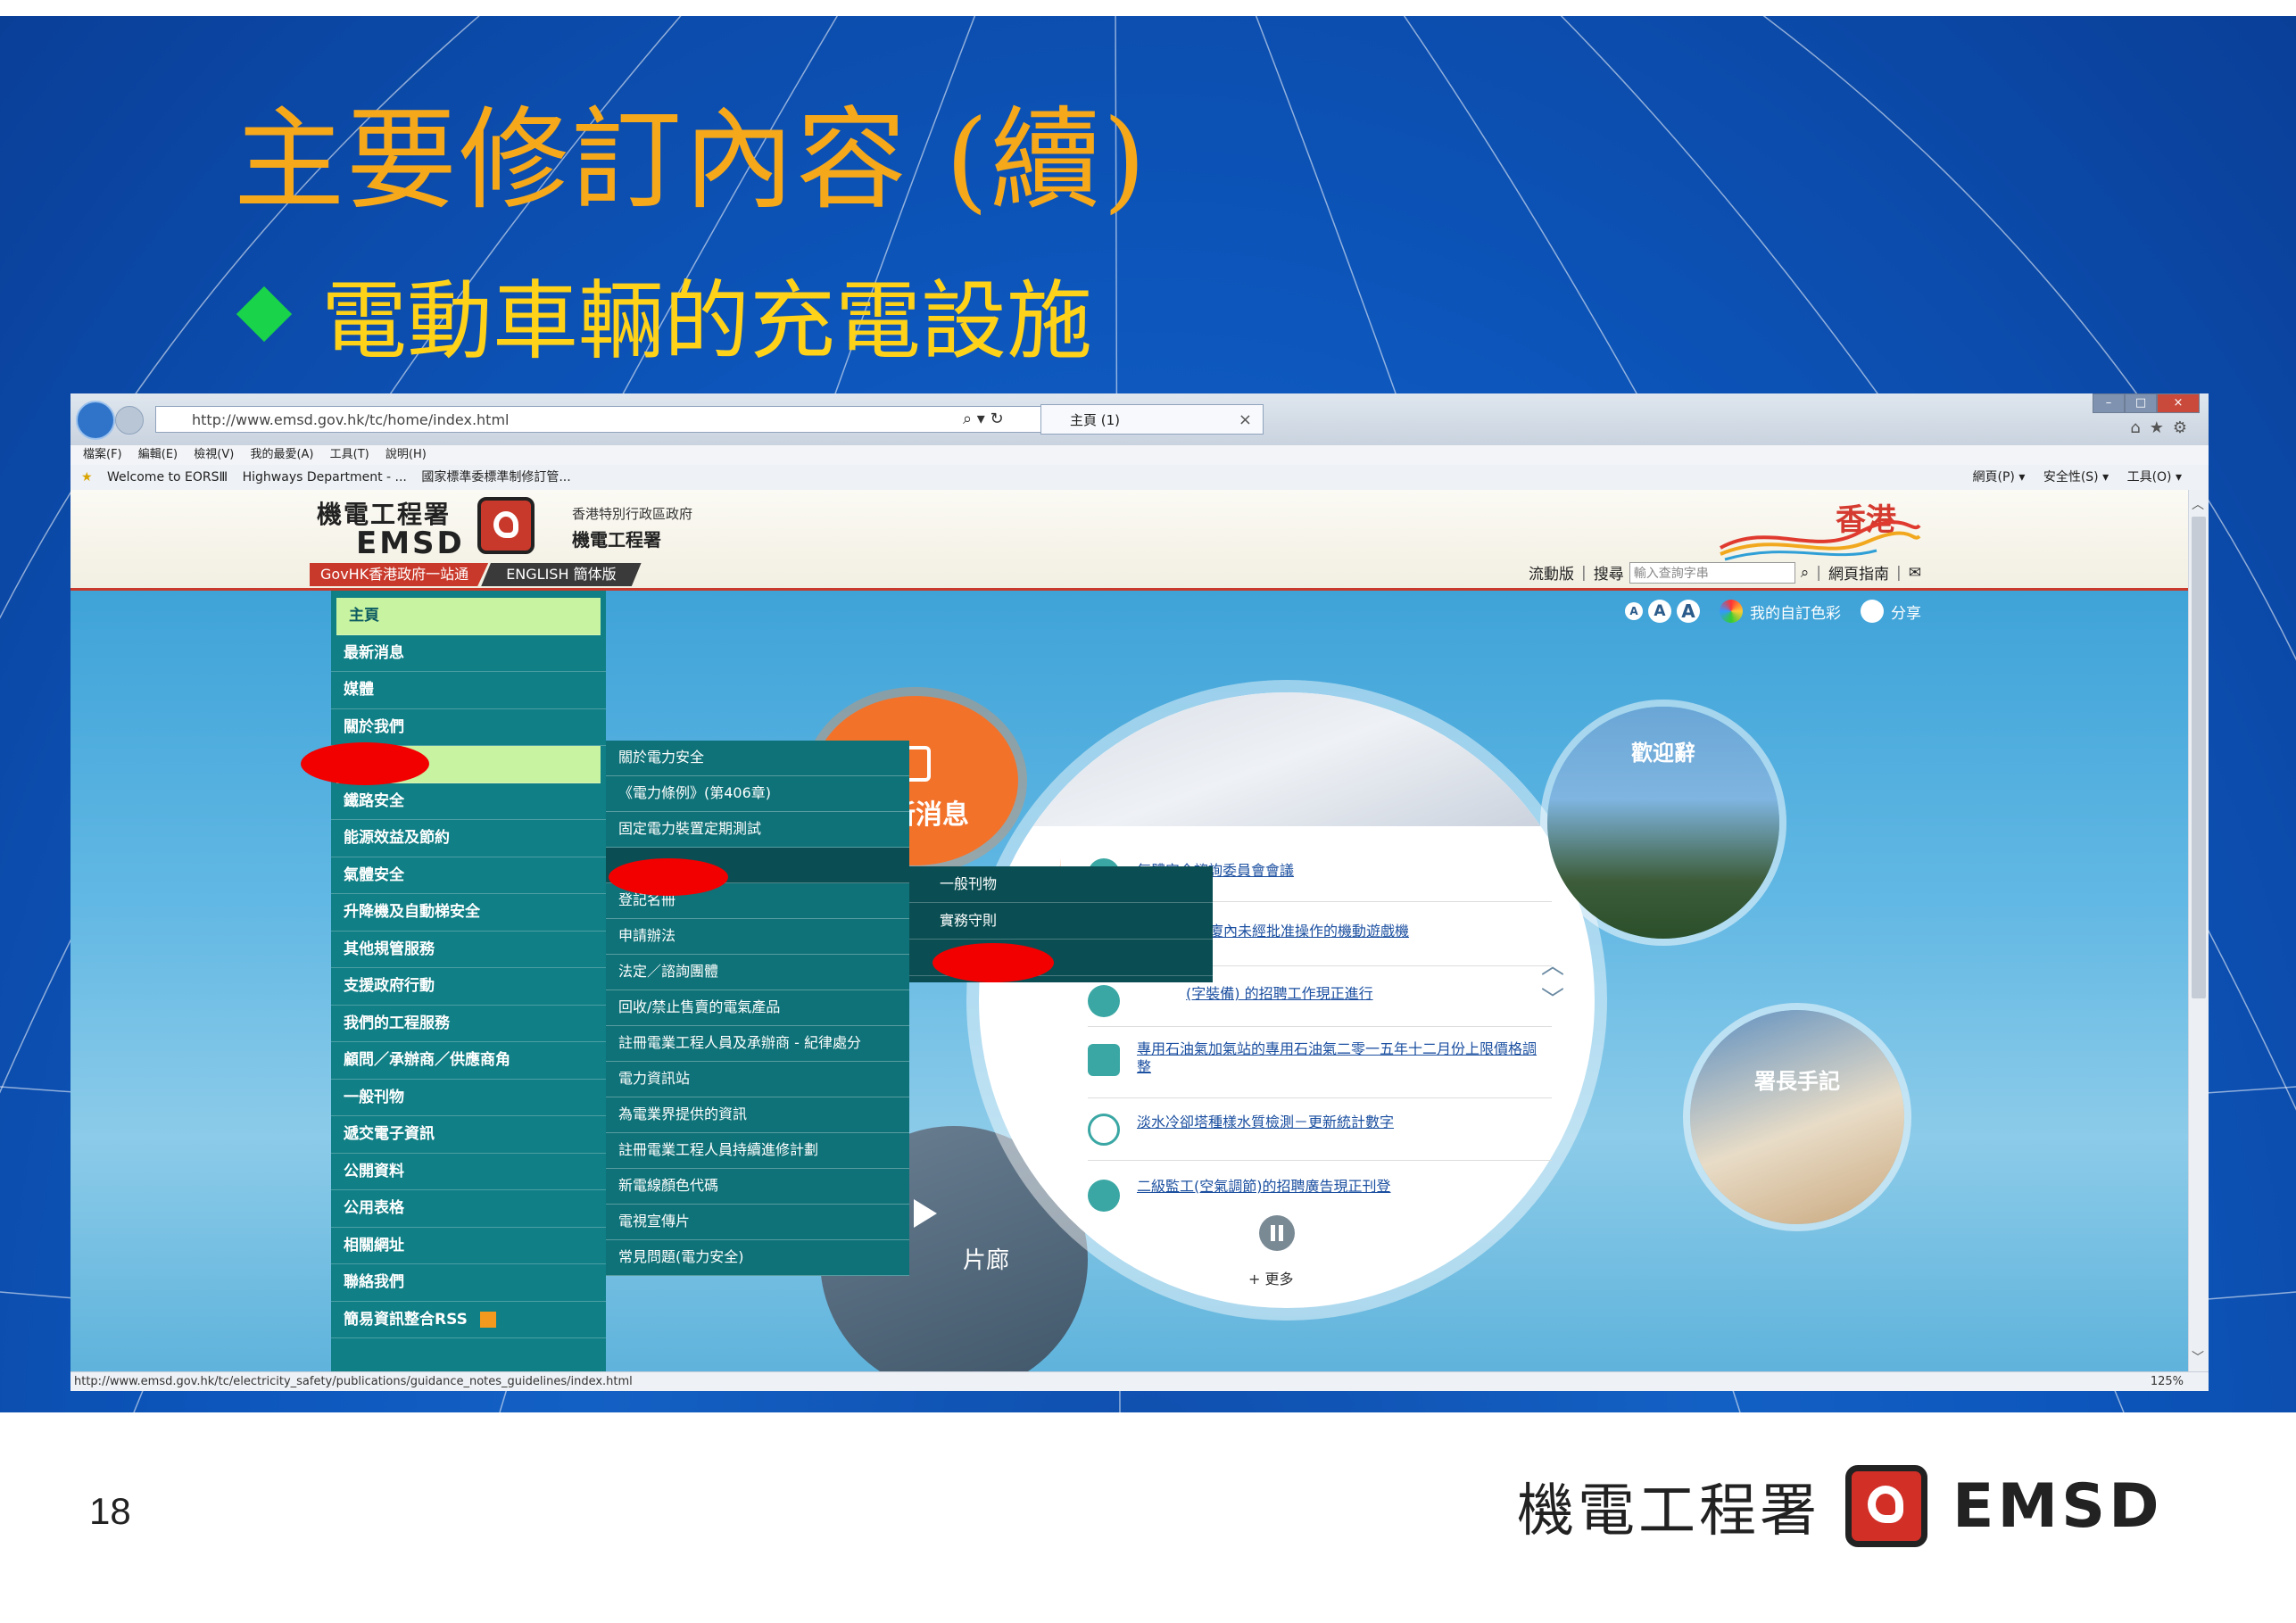  I want to click on sidebar-item: 一般刊物, so click(468, 1098).